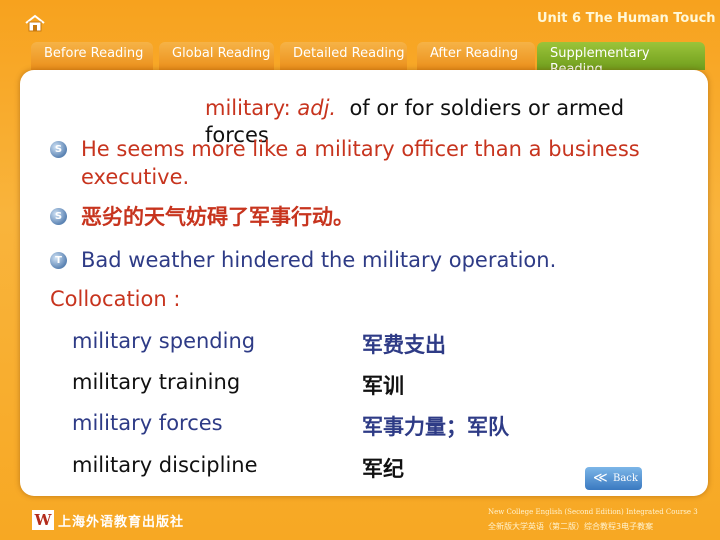 This screenshot has width=720, height=540. Describe the element at coordinates (92, 56) in the screenshot. I see `tab-before-reading: Before Reading` at that location.